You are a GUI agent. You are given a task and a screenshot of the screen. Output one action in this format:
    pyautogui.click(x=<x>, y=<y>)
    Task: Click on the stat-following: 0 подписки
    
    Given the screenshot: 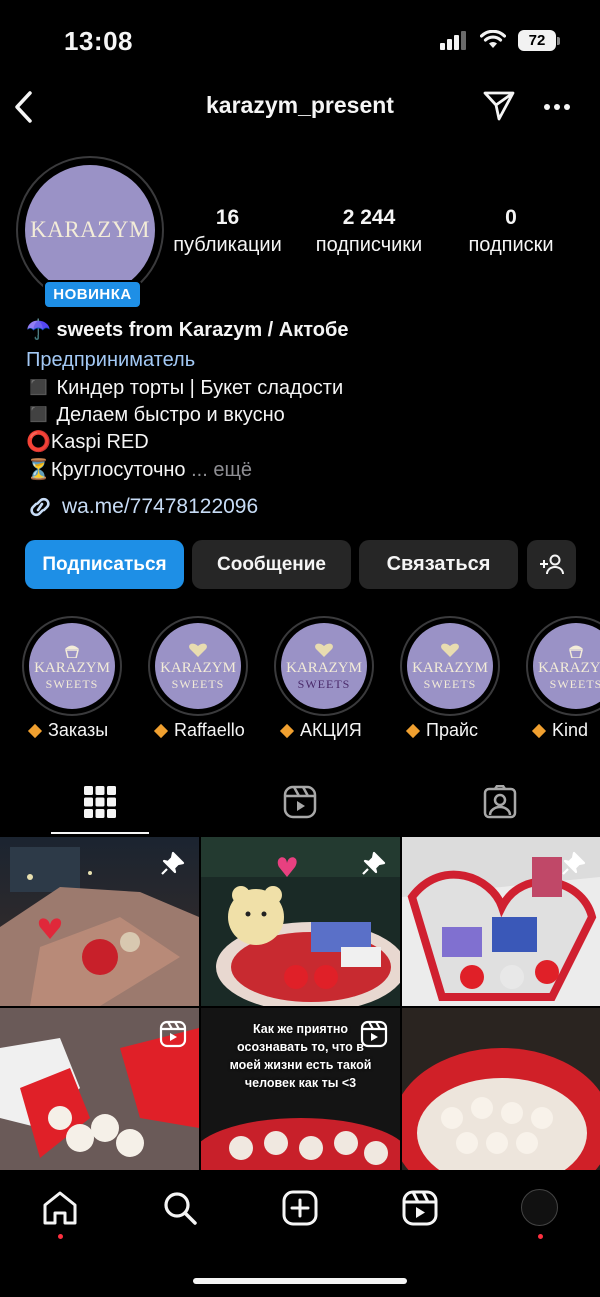 What is the action you would take?
    pyautogui.click(x=511, y=231)
    